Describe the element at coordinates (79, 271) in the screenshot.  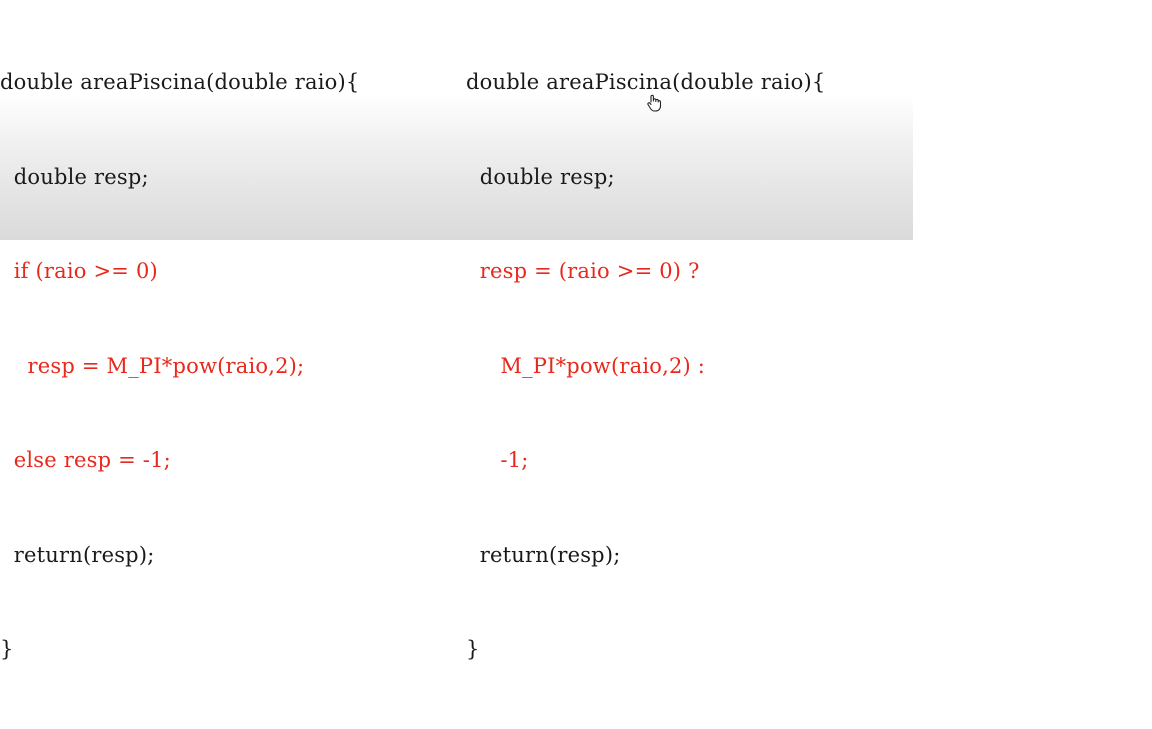
I see `code-line-highlighted: if (raio >= 0)` at that location.